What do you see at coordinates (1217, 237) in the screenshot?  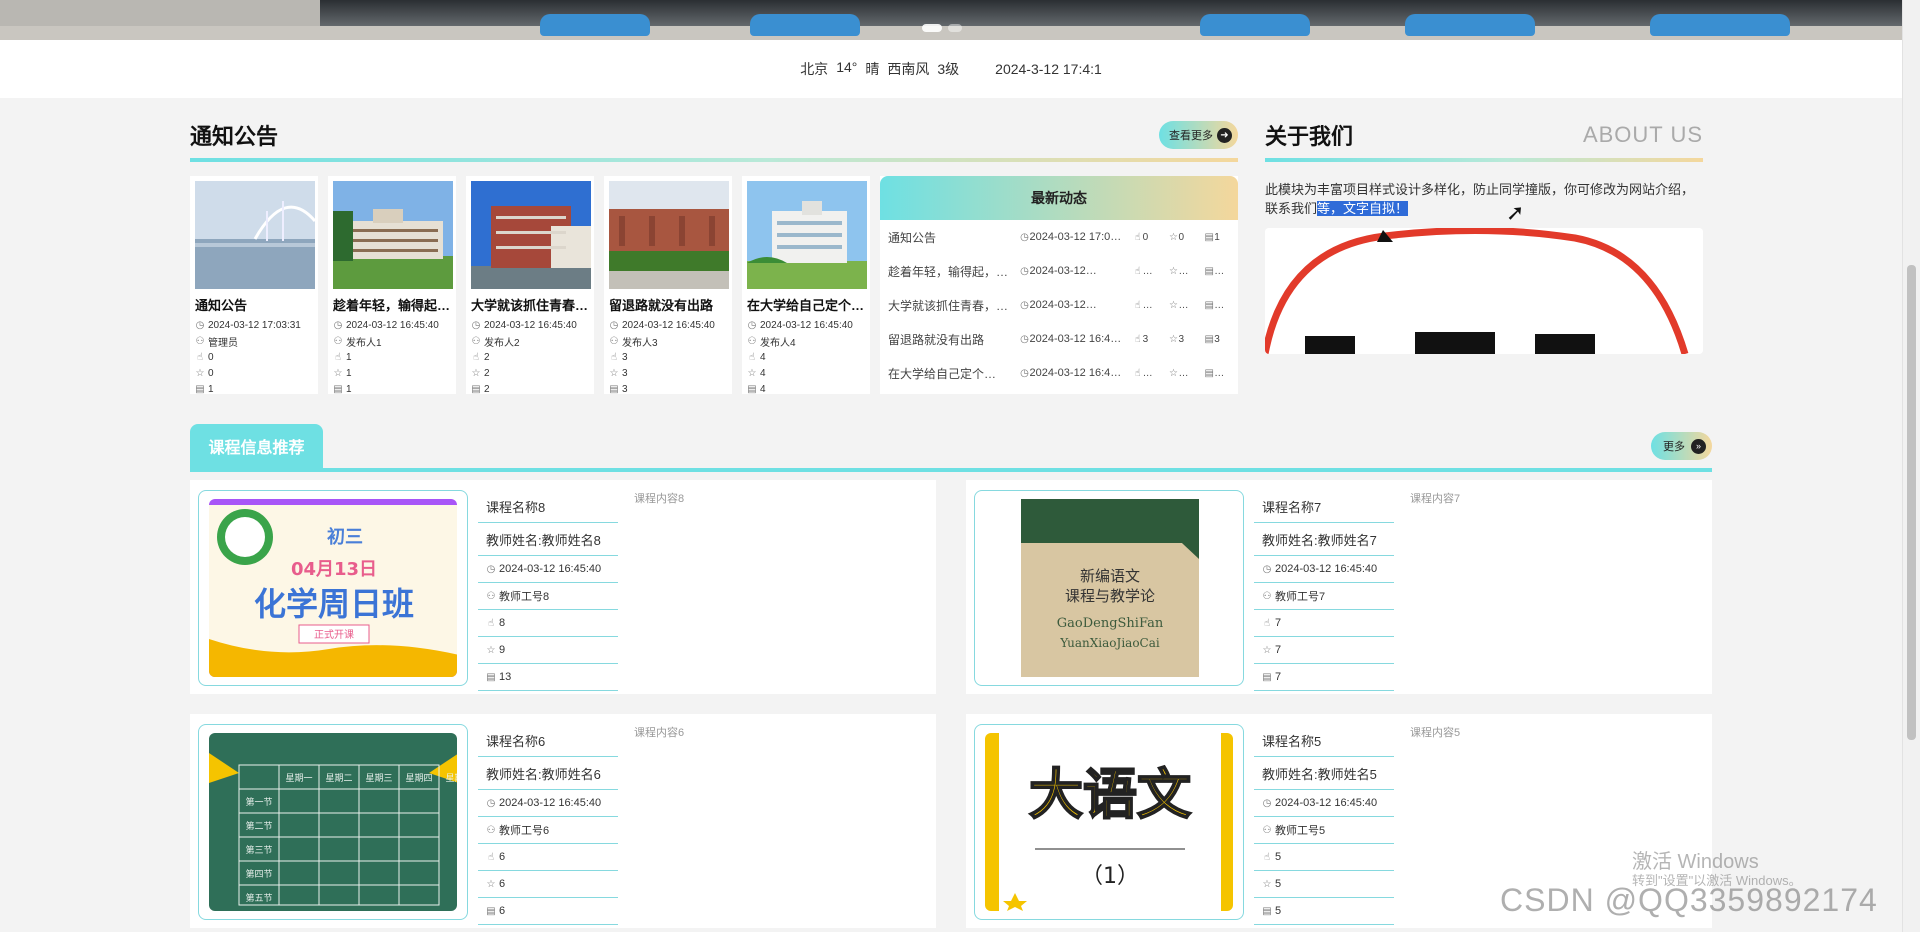 I see `latest-row-views-text: 1` at bounding box center [1217, 237].